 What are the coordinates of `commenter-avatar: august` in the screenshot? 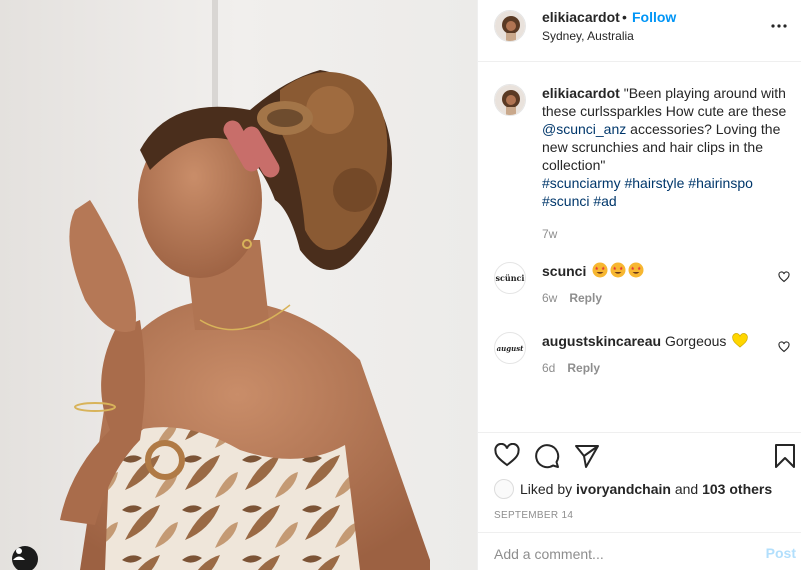 It's located at (510, 348).